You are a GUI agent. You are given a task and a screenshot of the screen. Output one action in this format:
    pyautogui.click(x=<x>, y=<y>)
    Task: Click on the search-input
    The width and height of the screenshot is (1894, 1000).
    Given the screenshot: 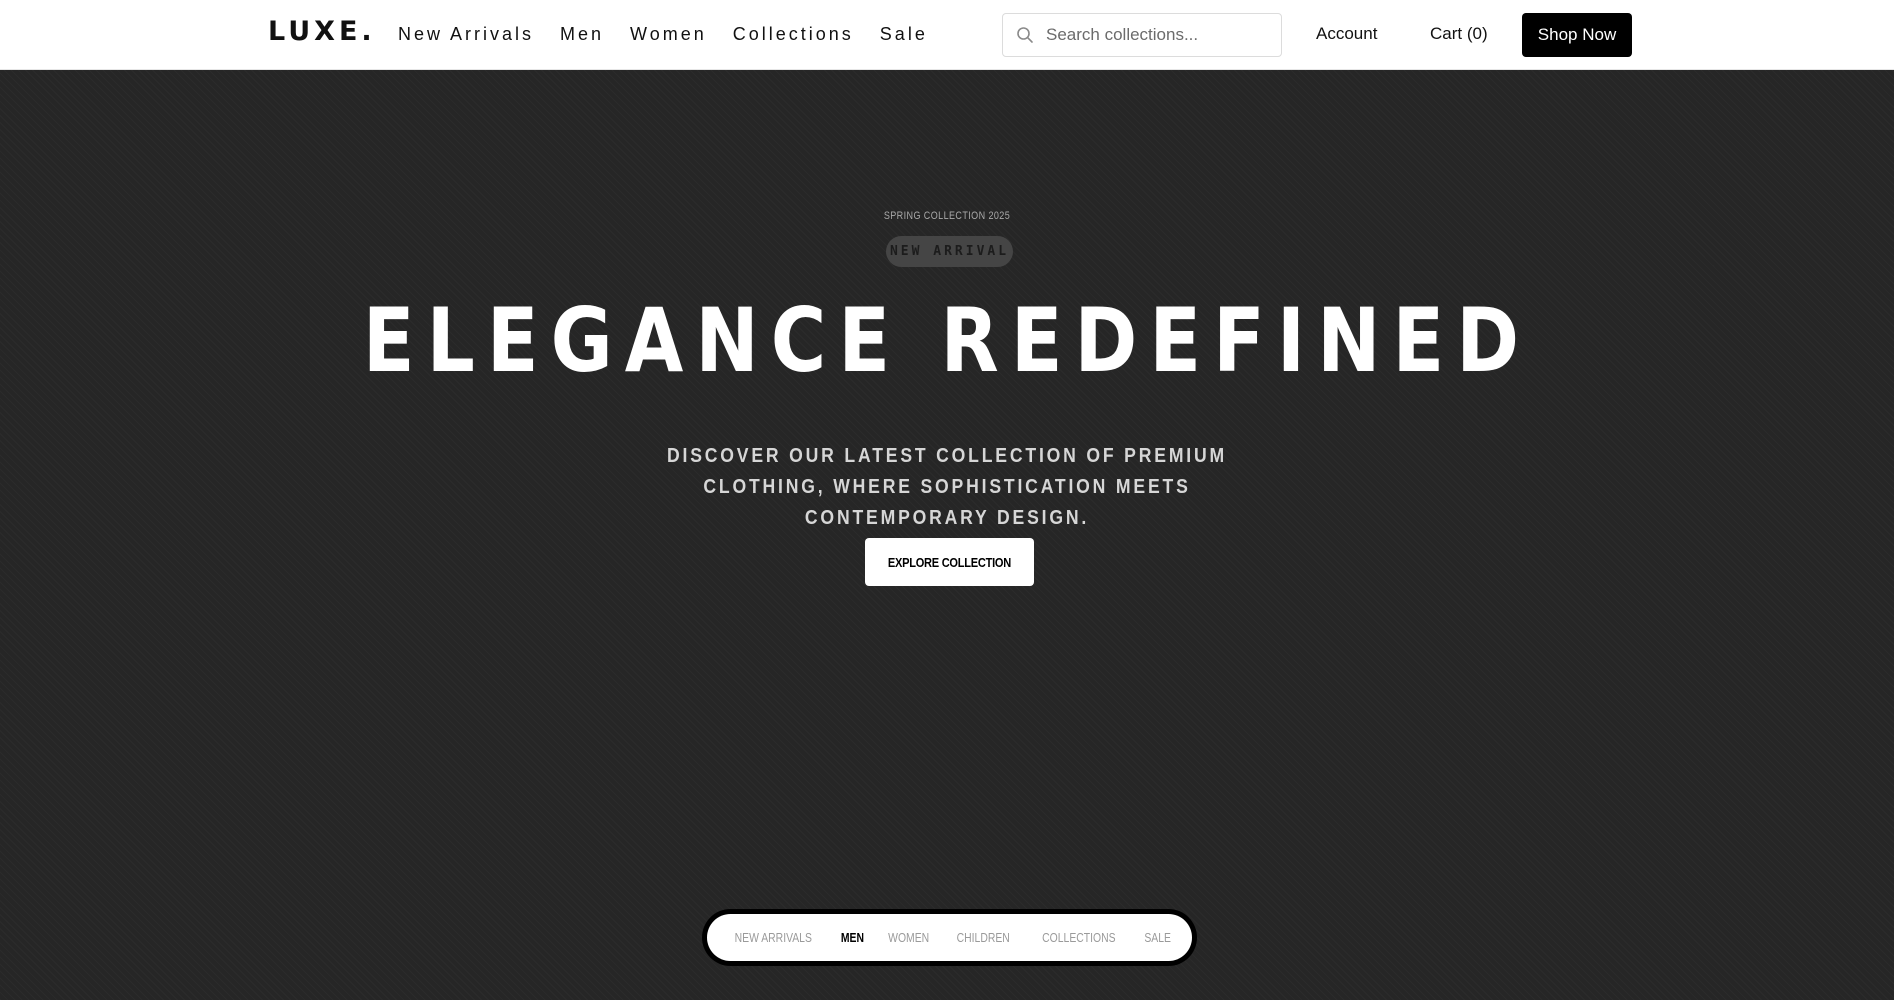 What is the action you would take?
    pyautogui.click(x=1156, y=35)
    